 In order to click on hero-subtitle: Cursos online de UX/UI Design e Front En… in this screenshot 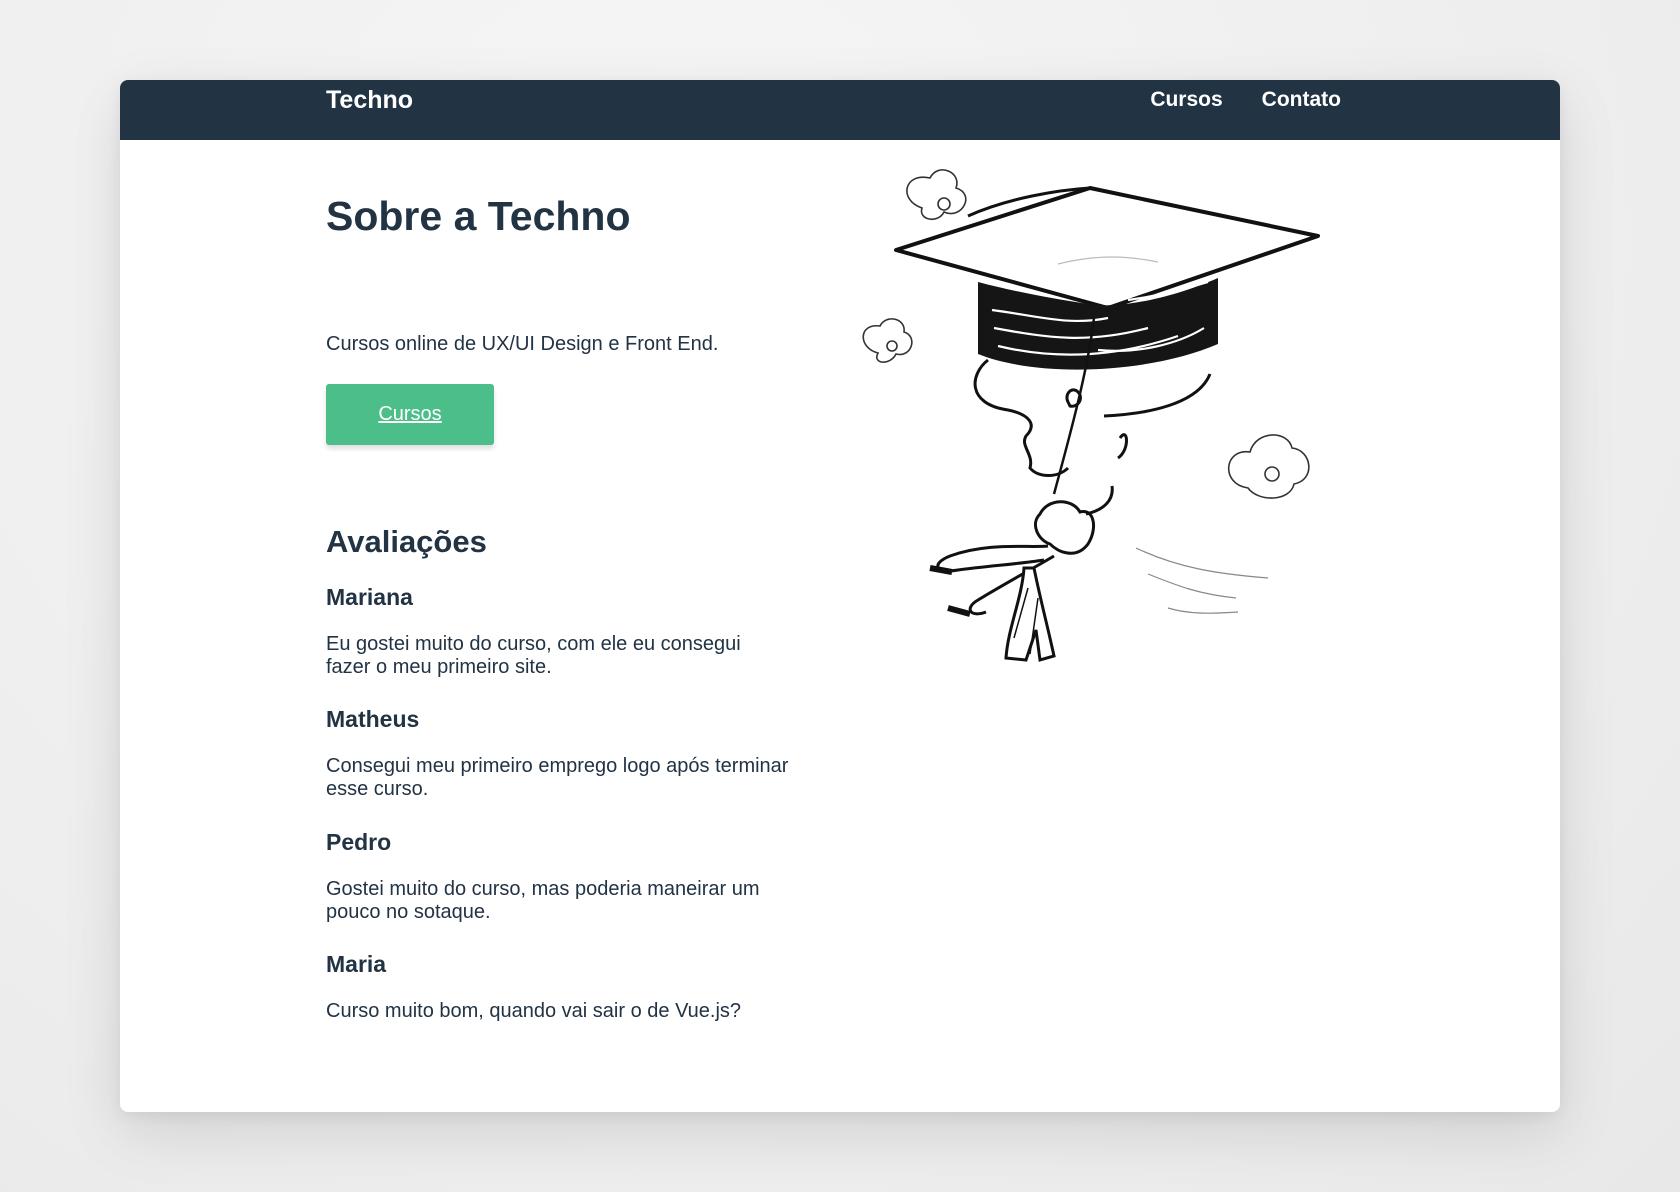, I will do `click(522, 344)`.